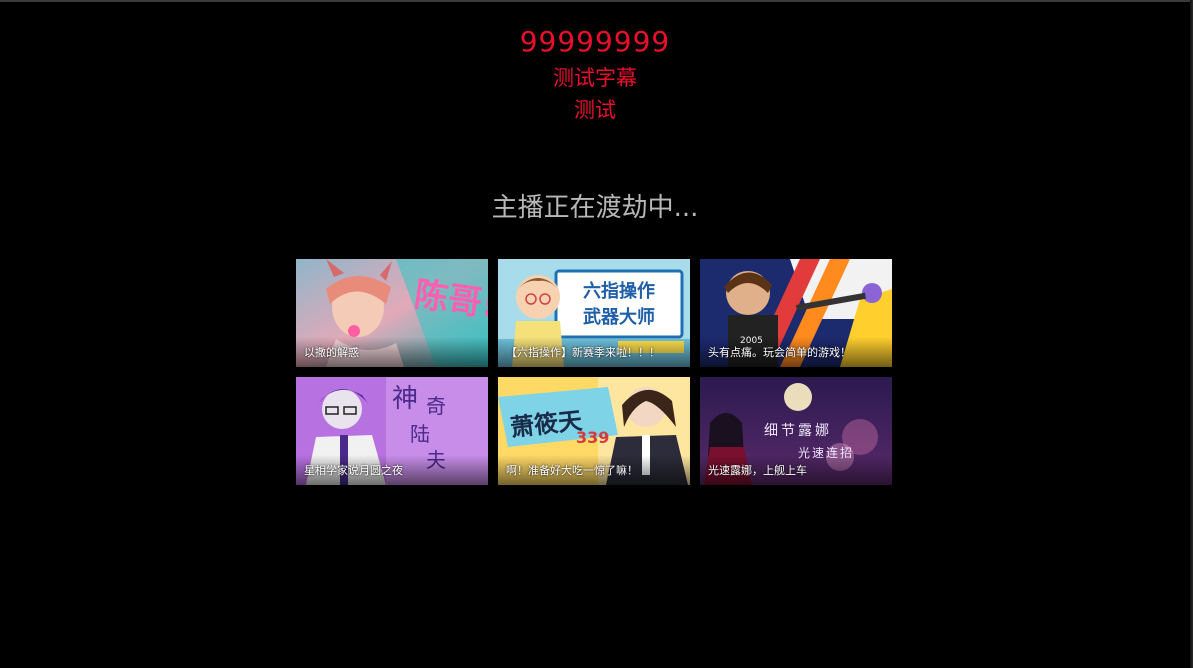  I want to click on window-top-border, so click(596, 1).